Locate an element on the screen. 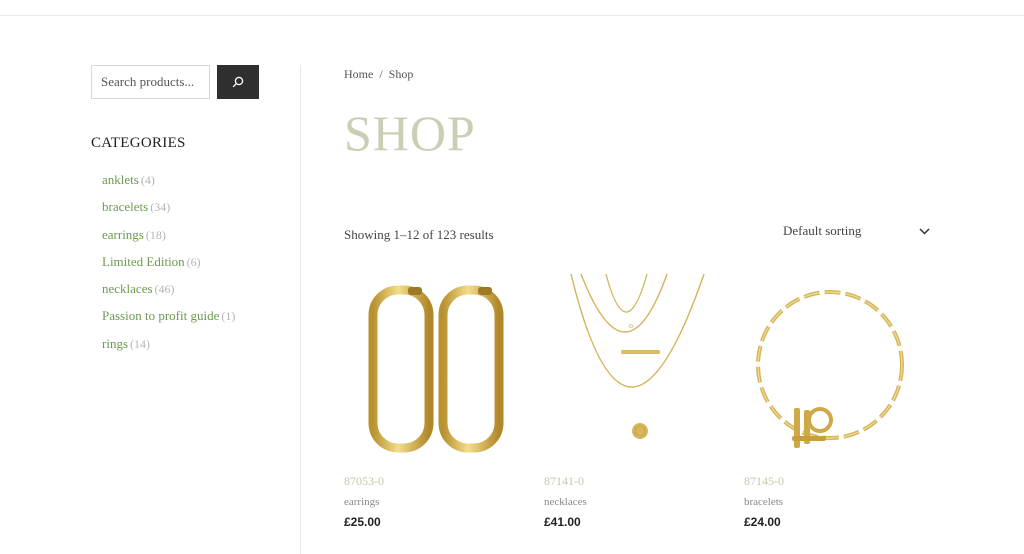  search-icon is located at coordinates (238, 82).